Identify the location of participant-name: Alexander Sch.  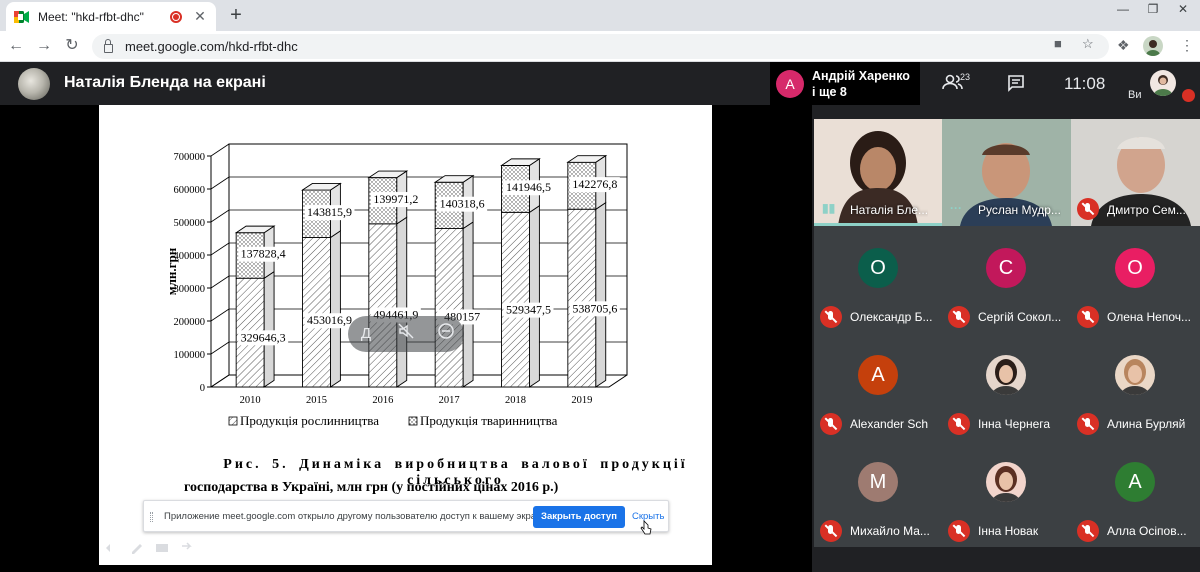
(889, 424).